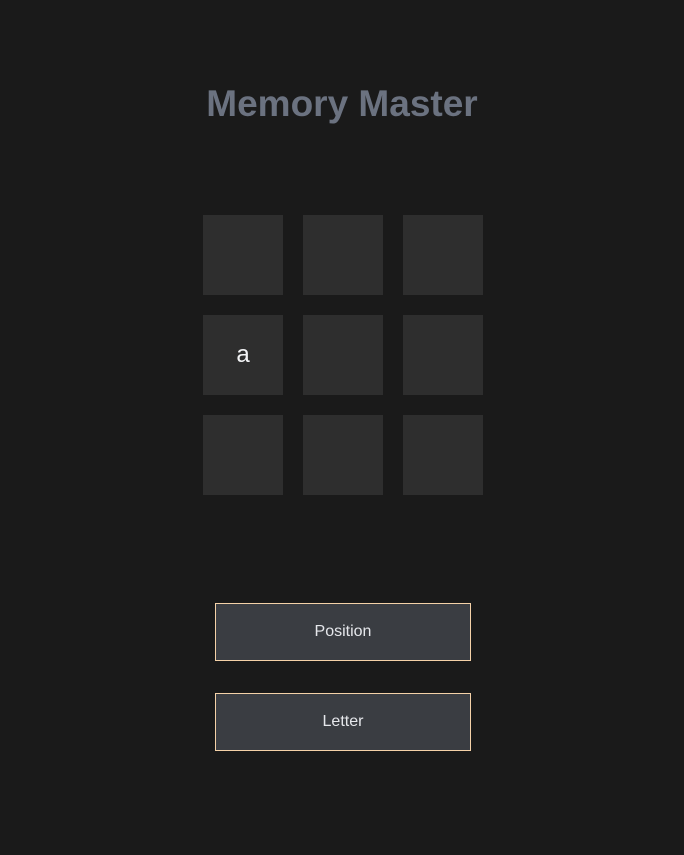 The height and width of the screenshot is (855, 684). I want to click on position-button: Position, so click(343, 632).